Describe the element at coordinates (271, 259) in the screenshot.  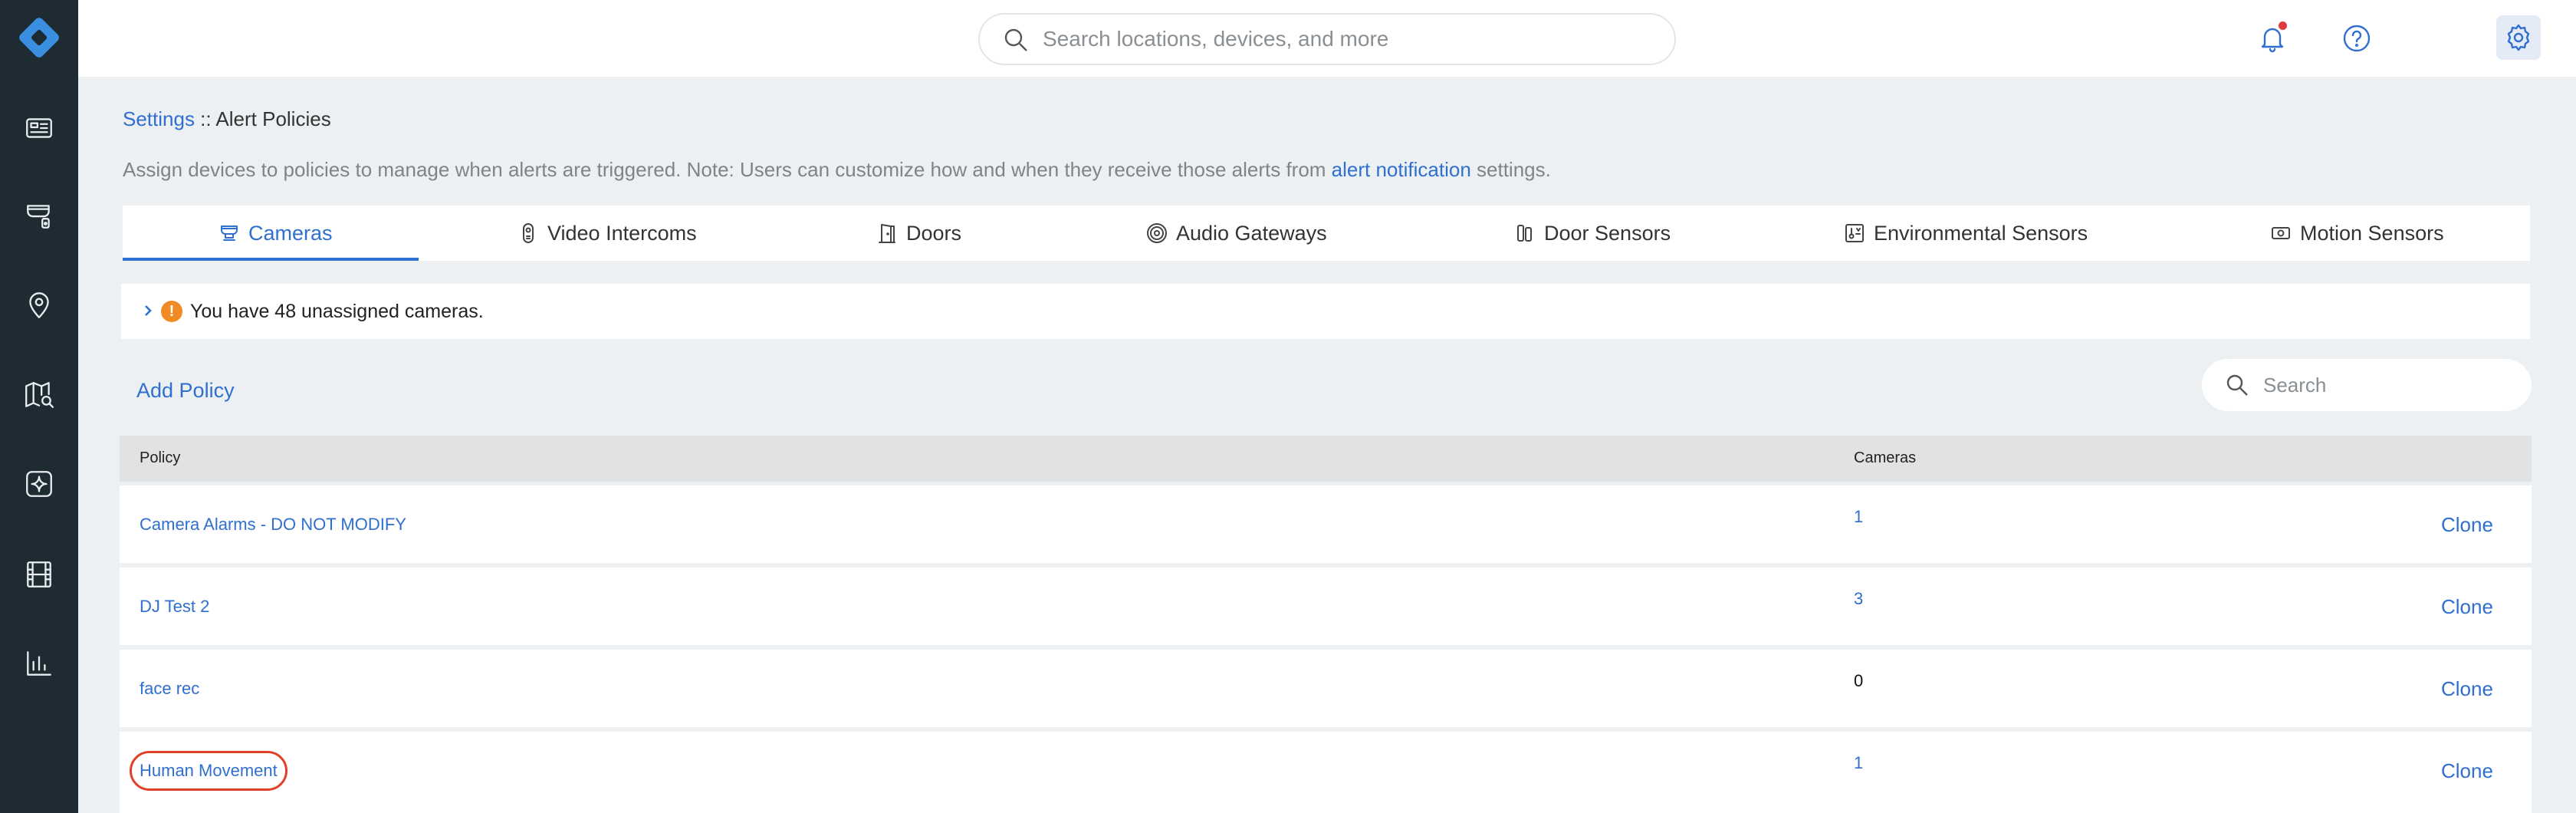
I see `active-tab-indicator` at that location.